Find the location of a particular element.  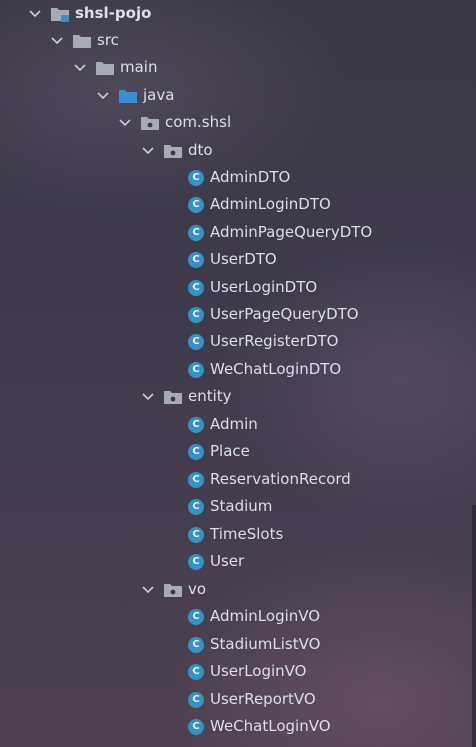

tree-class-item: C Place is located at coordinates (238, 451).